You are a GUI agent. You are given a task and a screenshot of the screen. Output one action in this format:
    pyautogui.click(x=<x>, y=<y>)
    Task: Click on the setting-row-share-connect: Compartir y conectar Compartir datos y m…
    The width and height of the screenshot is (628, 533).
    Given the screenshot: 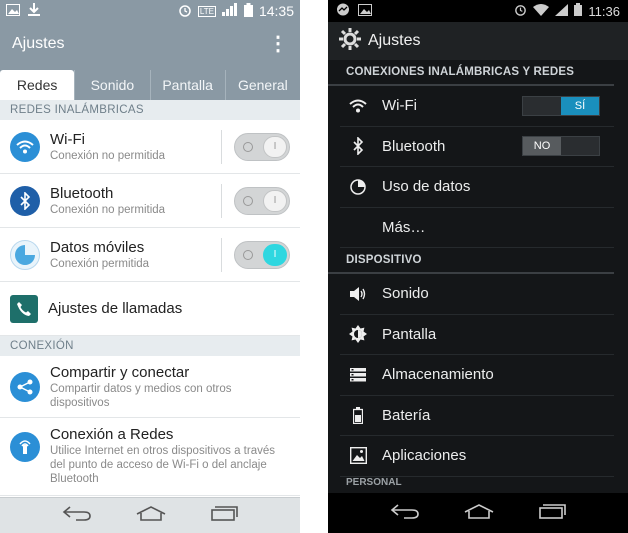 What is the action you would take?
    pyautogui.click(x=150, y=387)
    